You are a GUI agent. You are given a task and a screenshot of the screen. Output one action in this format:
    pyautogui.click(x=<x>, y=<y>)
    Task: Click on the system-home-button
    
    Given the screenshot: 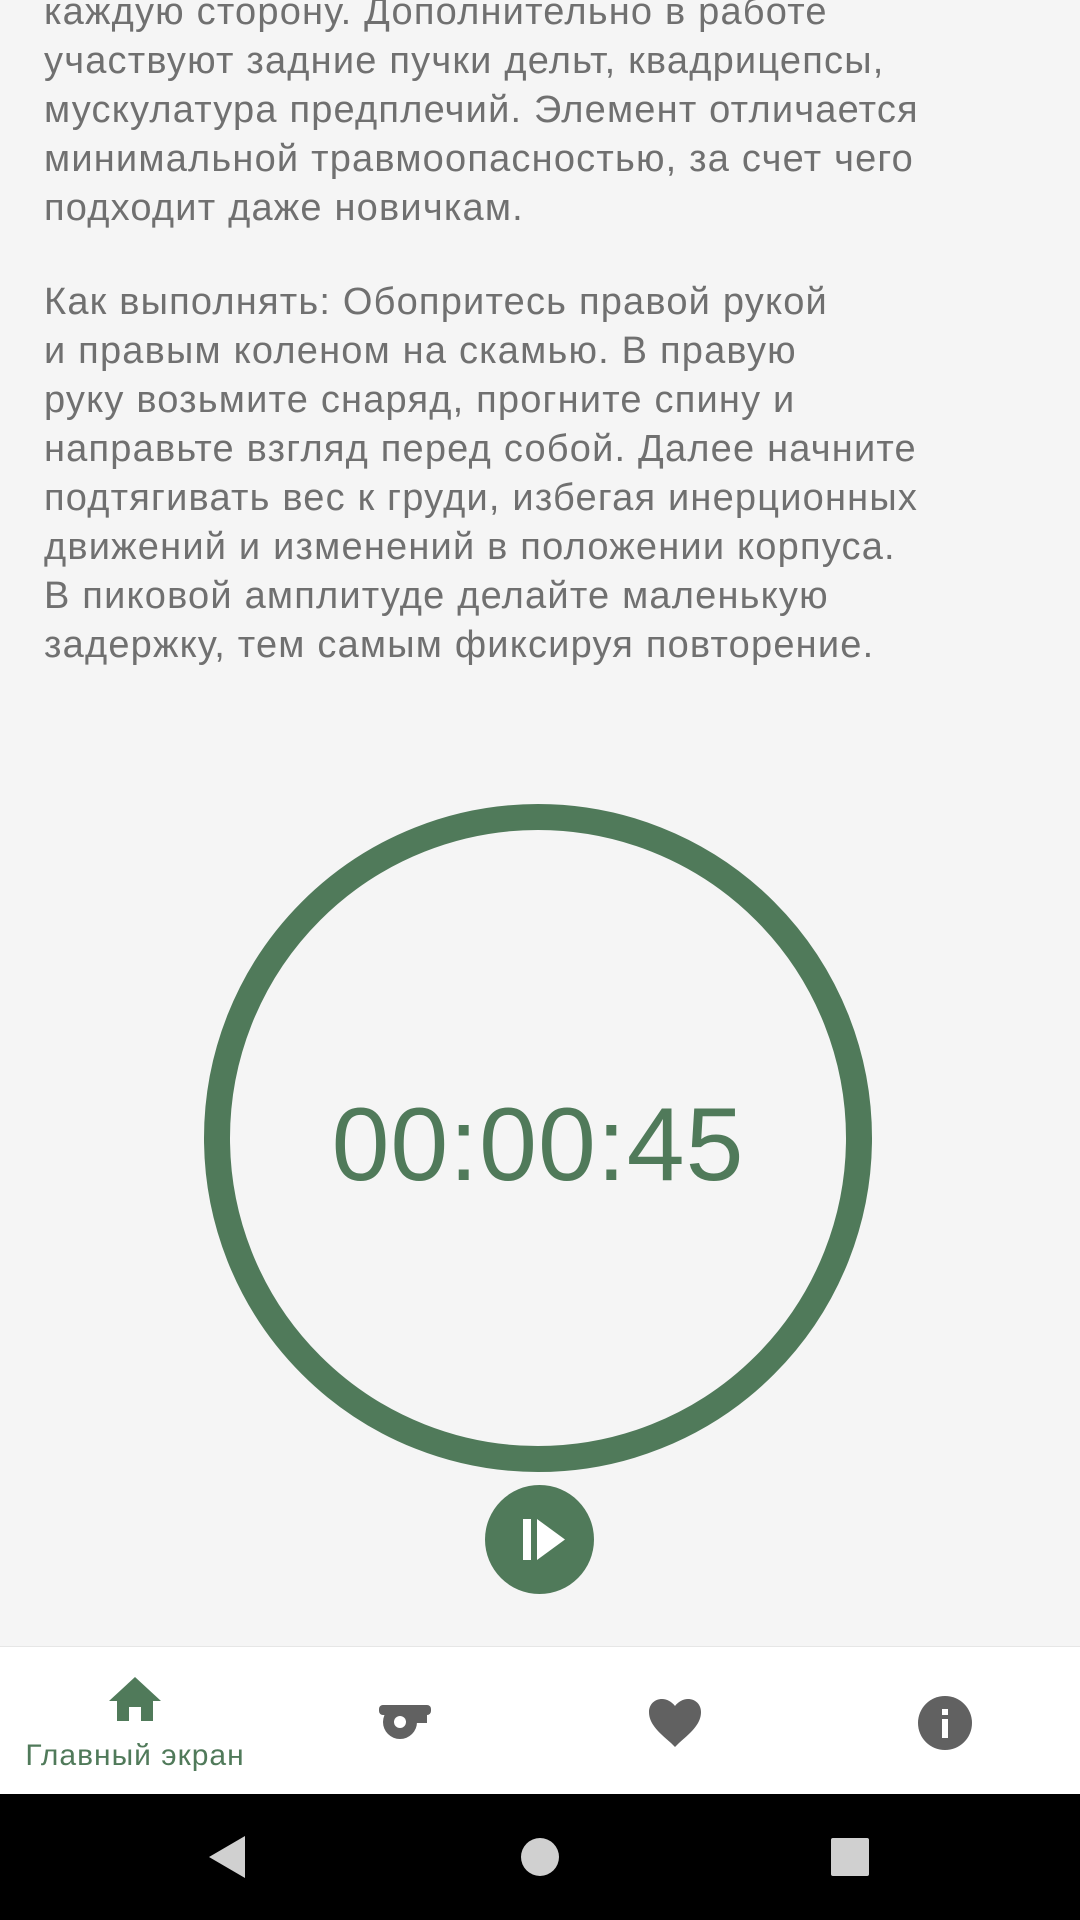 What is the action you would take?
    pyautogui.click(x=540, y=1857)
    